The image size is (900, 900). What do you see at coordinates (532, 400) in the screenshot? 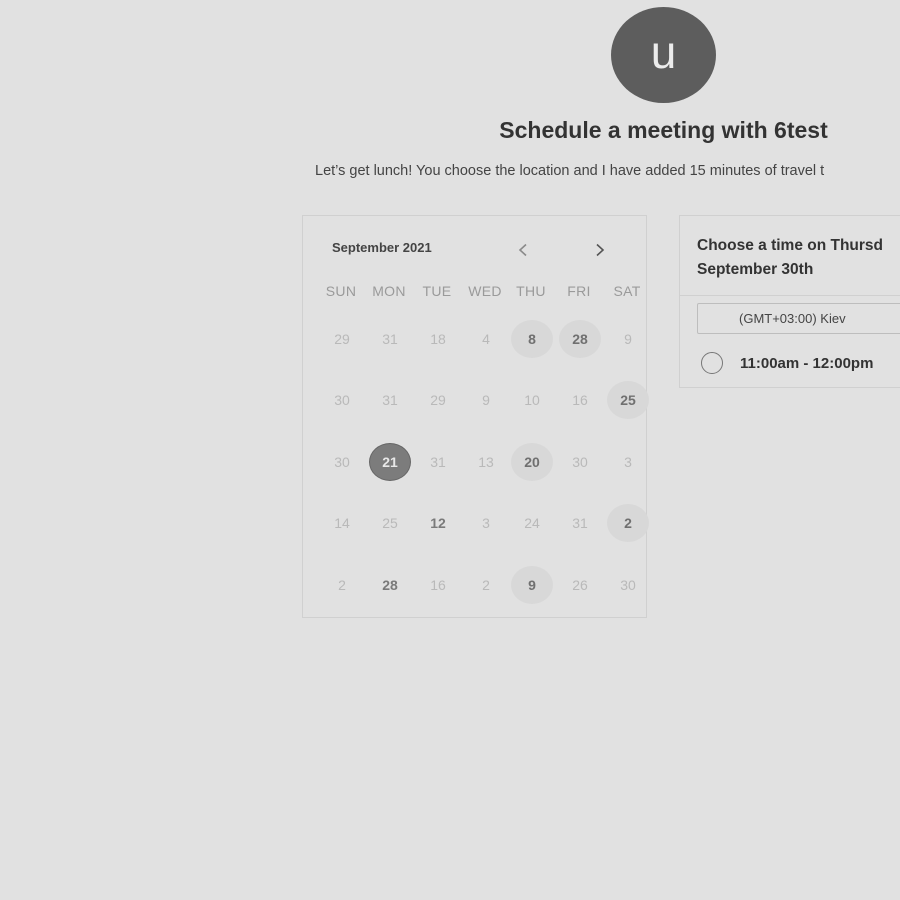
I see `calendar-day: 10` at bounding box center [532, 400].